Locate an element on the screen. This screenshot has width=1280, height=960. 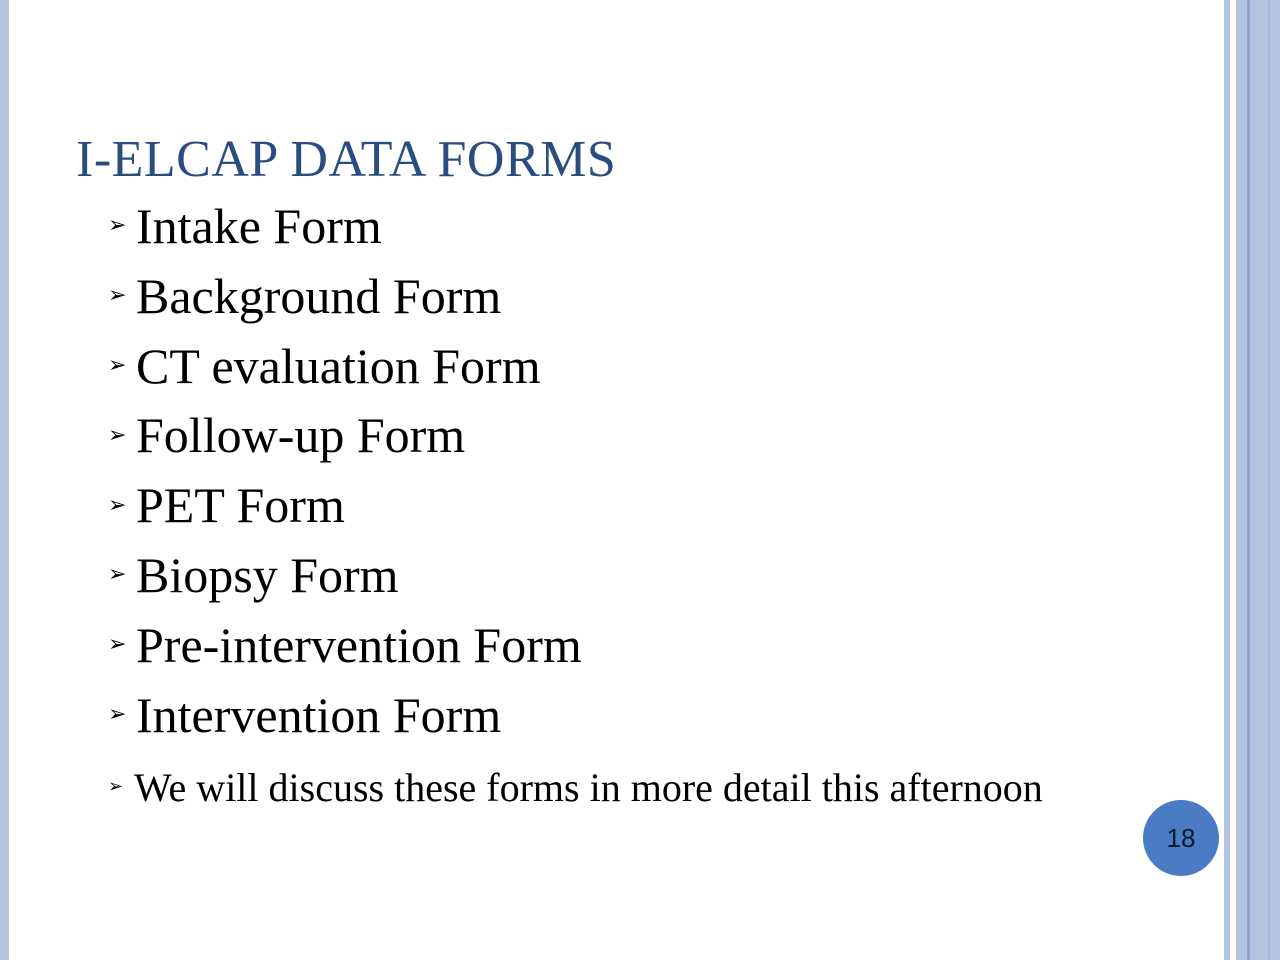
bullet-text: CT evaluation Form is located at coordinates (338, 365).